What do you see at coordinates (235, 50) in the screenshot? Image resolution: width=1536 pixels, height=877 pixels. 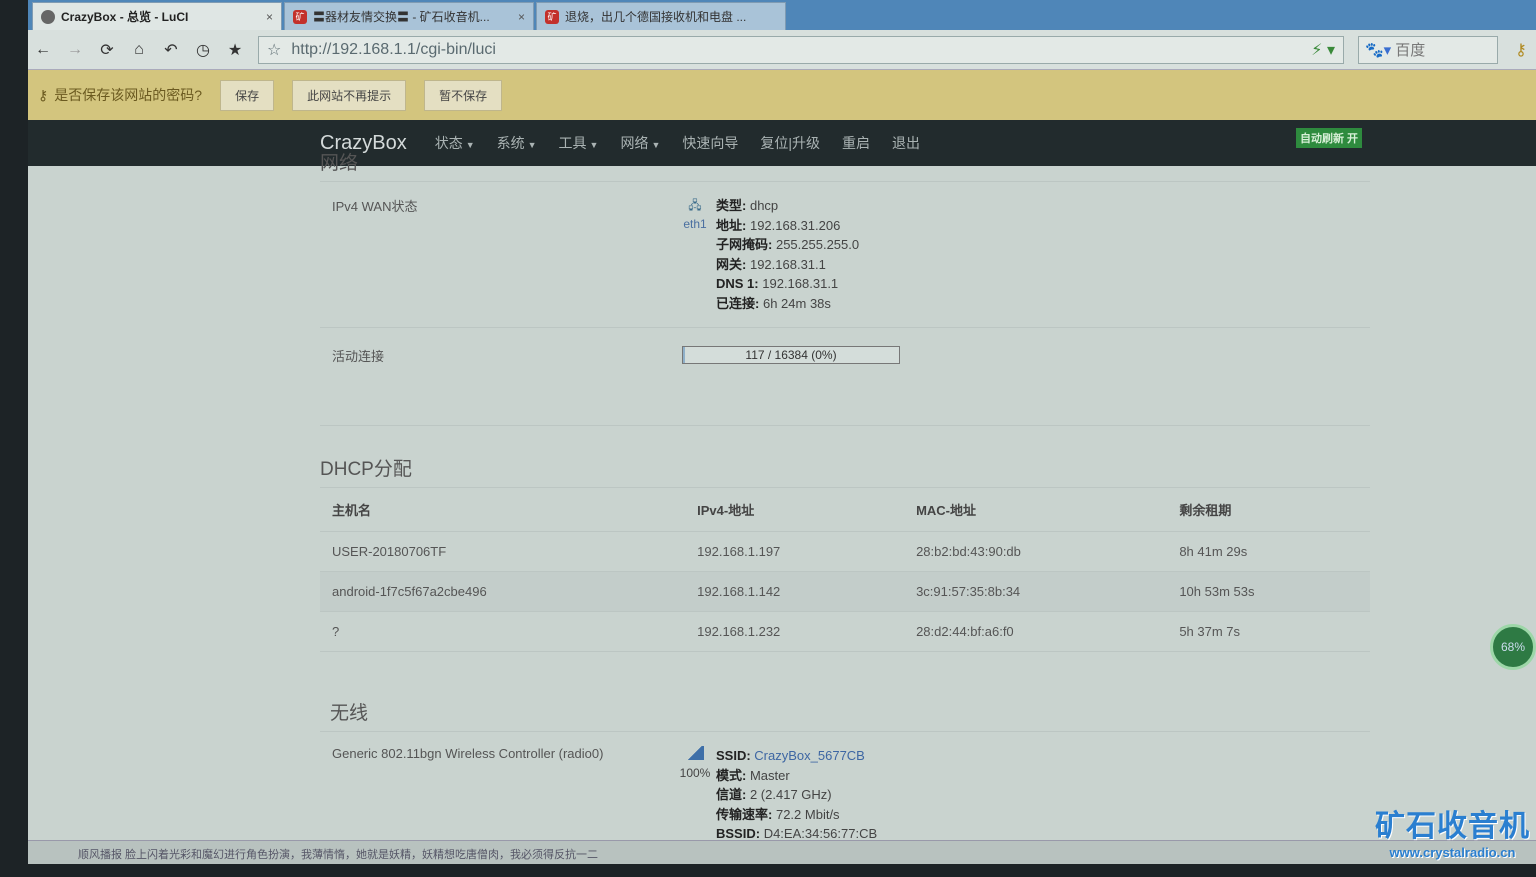 I see `favorites-icon: ★` at bounding box center [235, 50].